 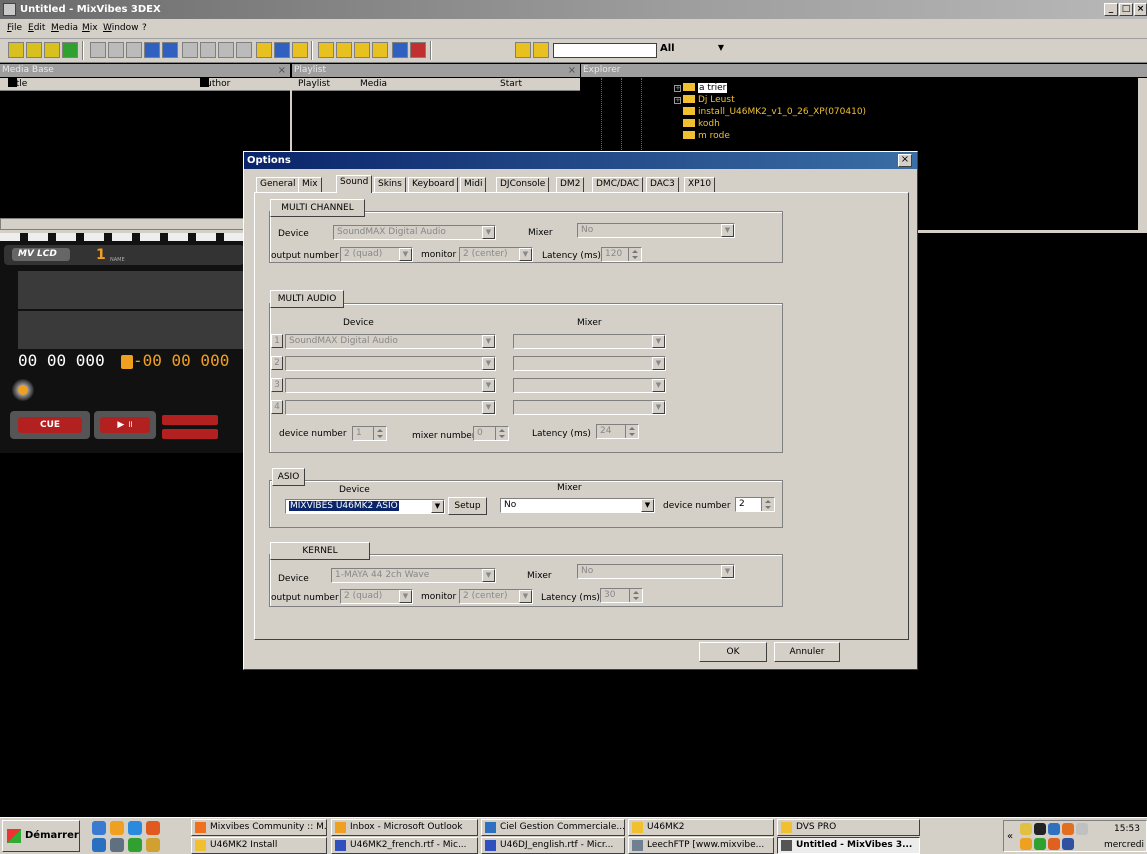 I want to click on tab-general: General, so click(x=278, y=184).